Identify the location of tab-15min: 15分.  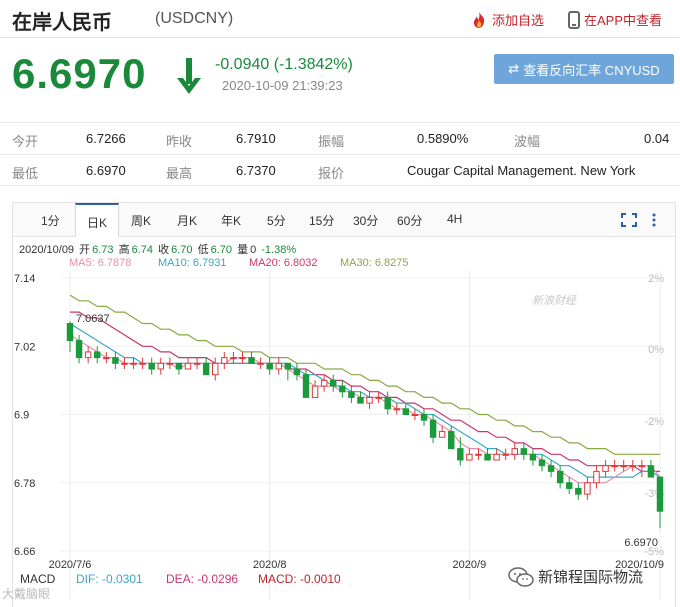
(321, 220).